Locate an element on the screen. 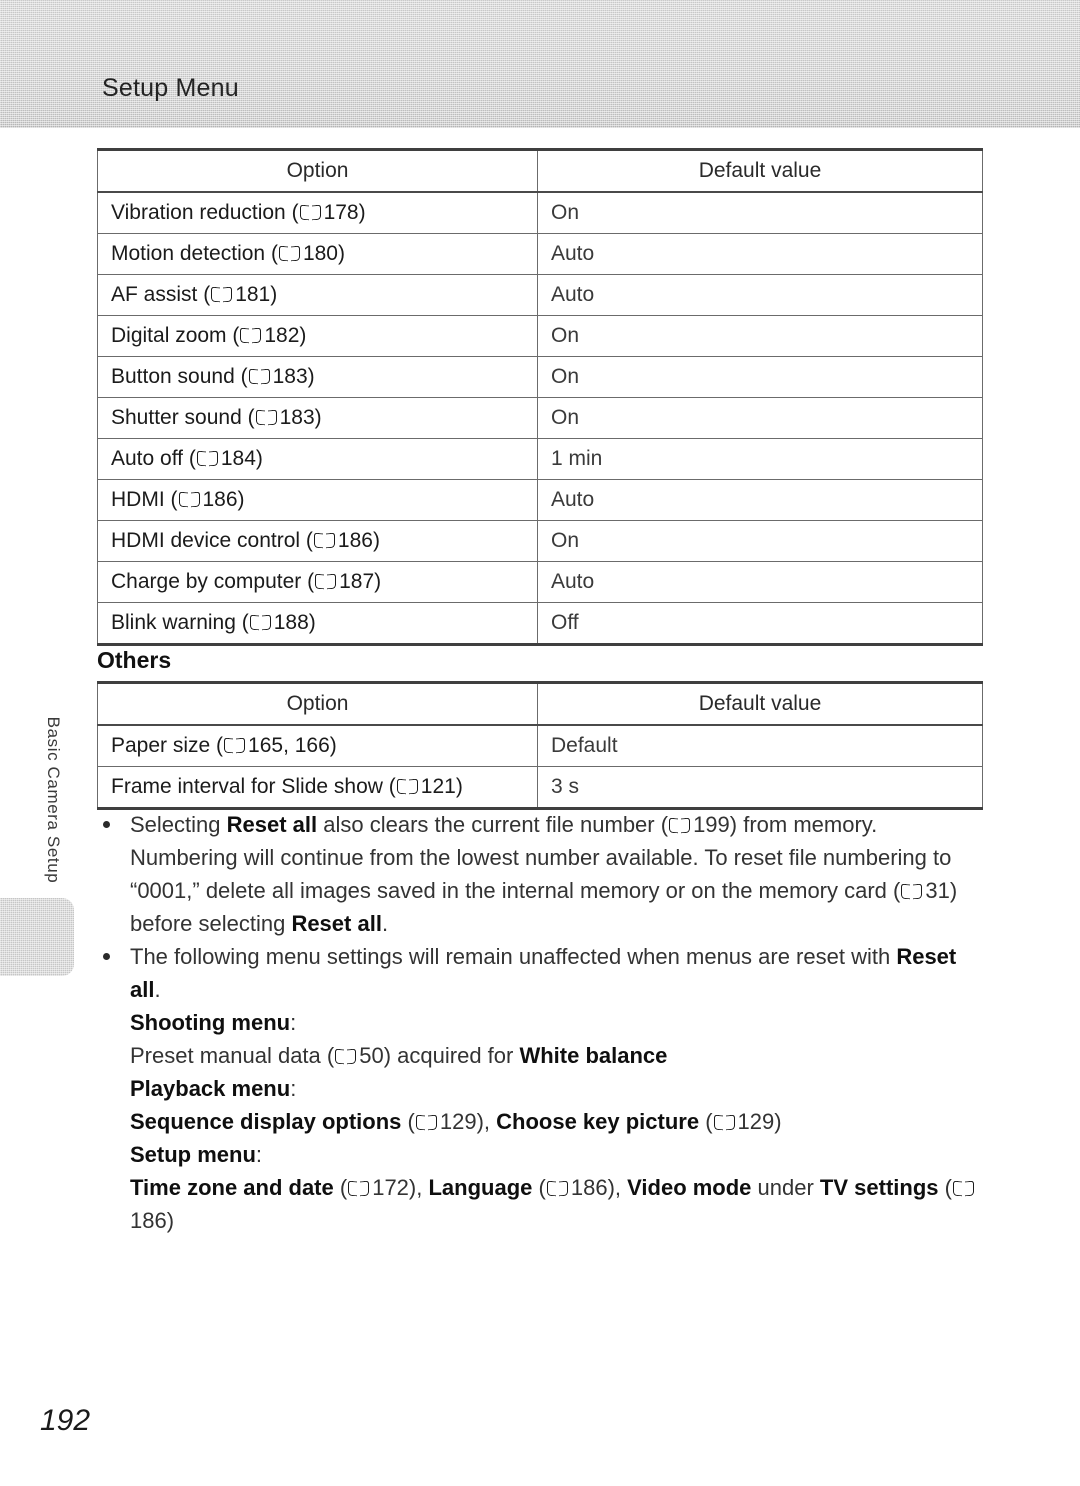  option-label: Paper size is located at coordinates (161, 745).